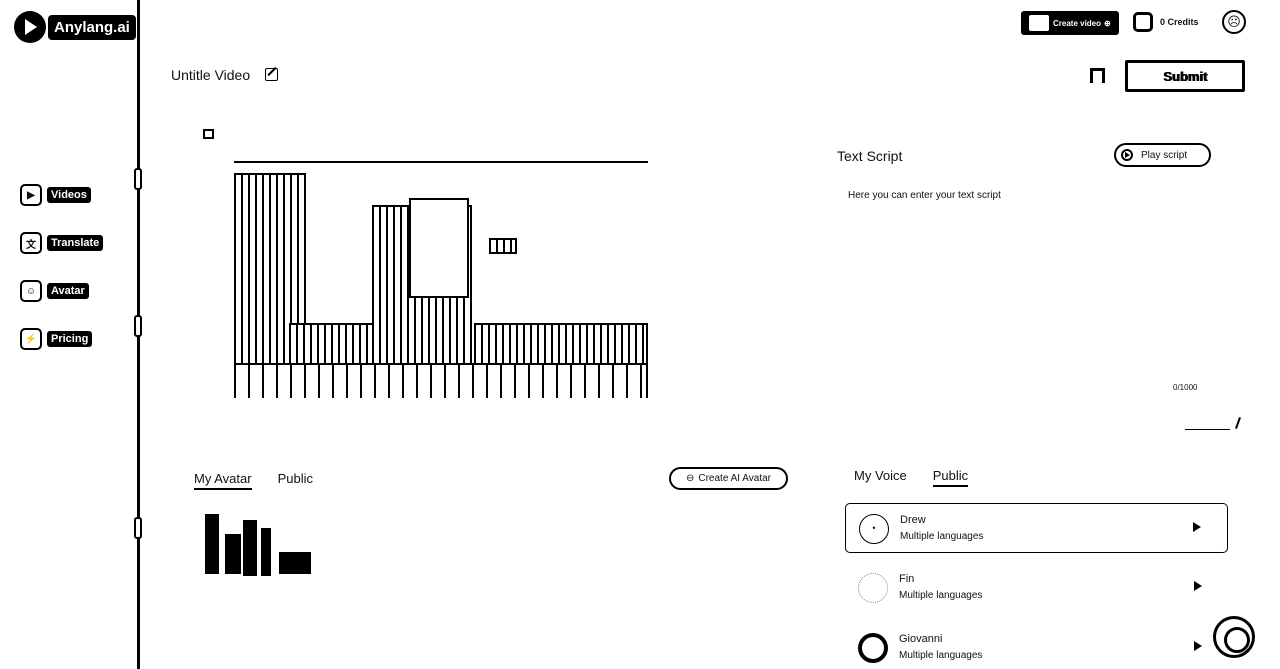 This screenshot has width=1280, height=669. Describe the element at coordinates (295, 480) in the screenshot. I see `tab-public-avatar: Public` at that location.